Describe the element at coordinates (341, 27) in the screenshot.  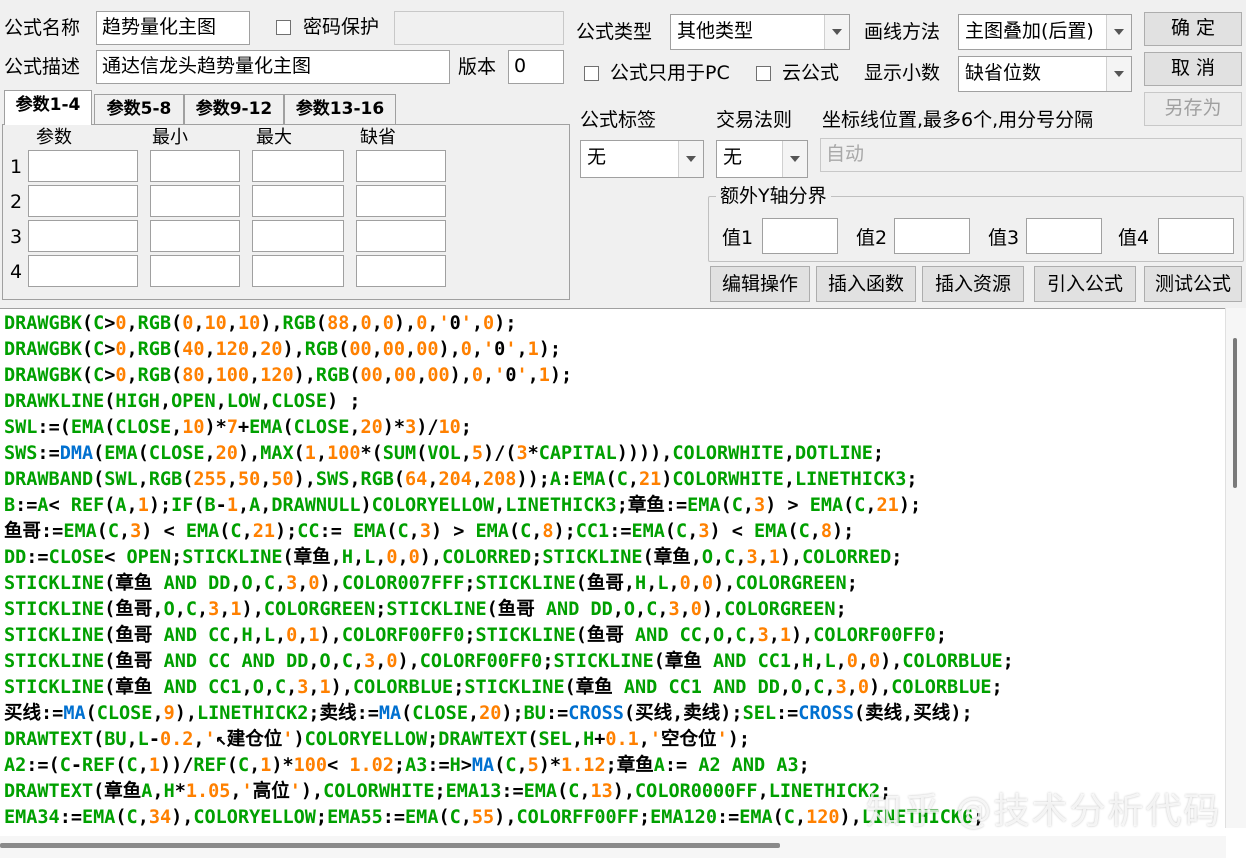
I see `password-label: 密码保护` at that location.